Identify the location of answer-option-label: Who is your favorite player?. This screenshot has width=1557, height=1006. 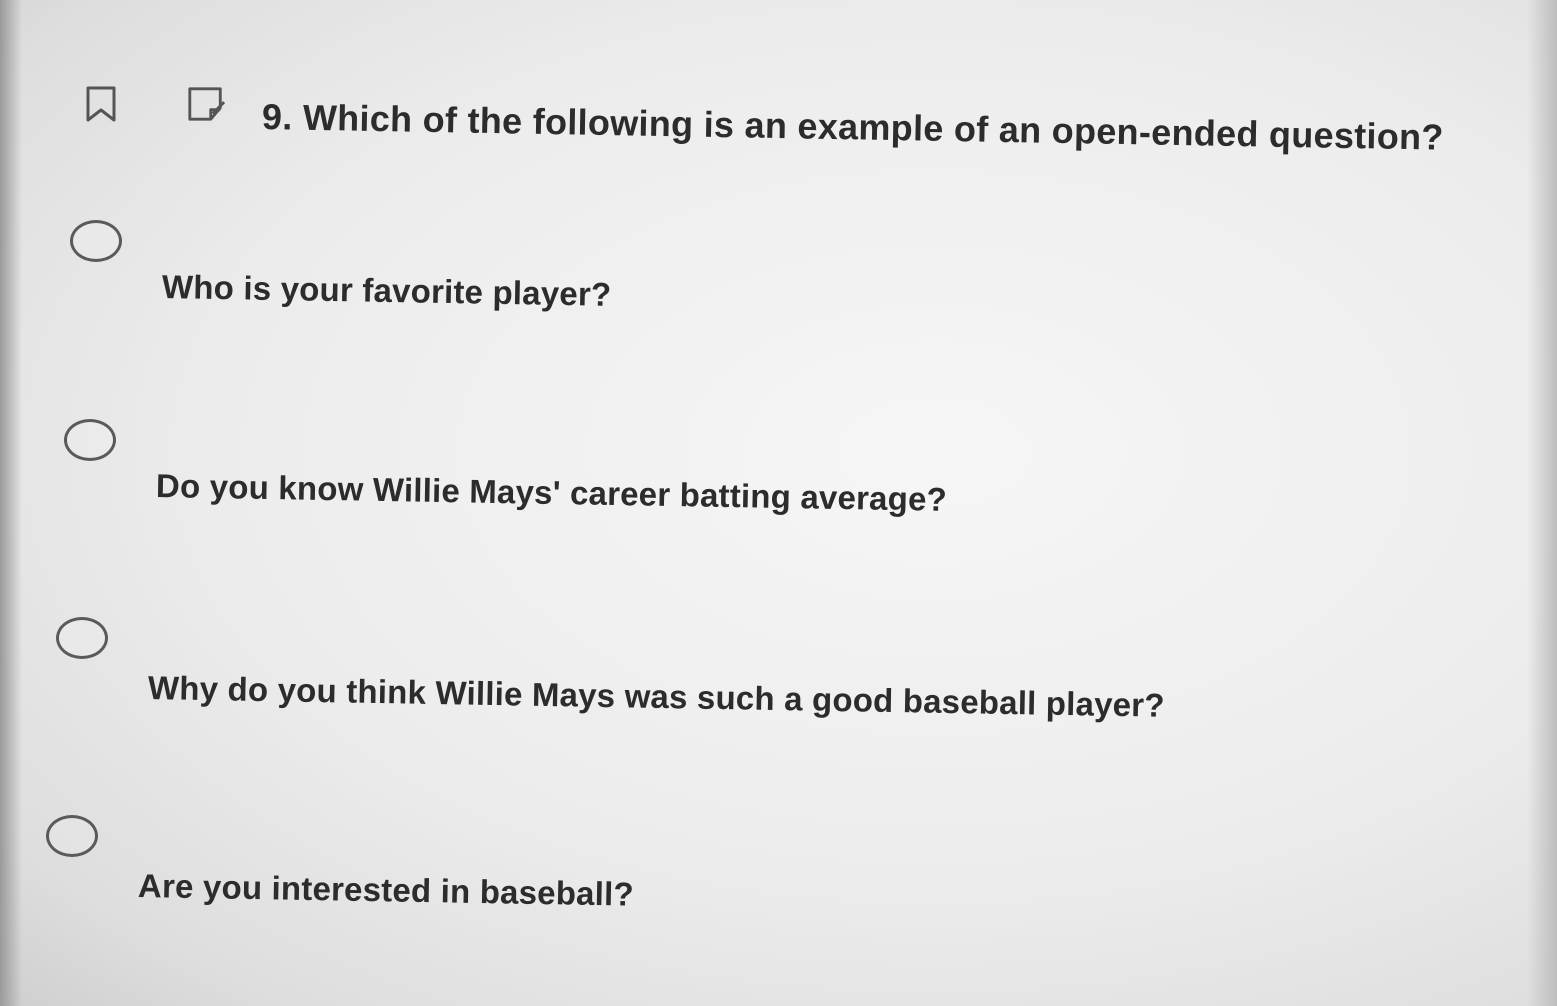
(386, 290).